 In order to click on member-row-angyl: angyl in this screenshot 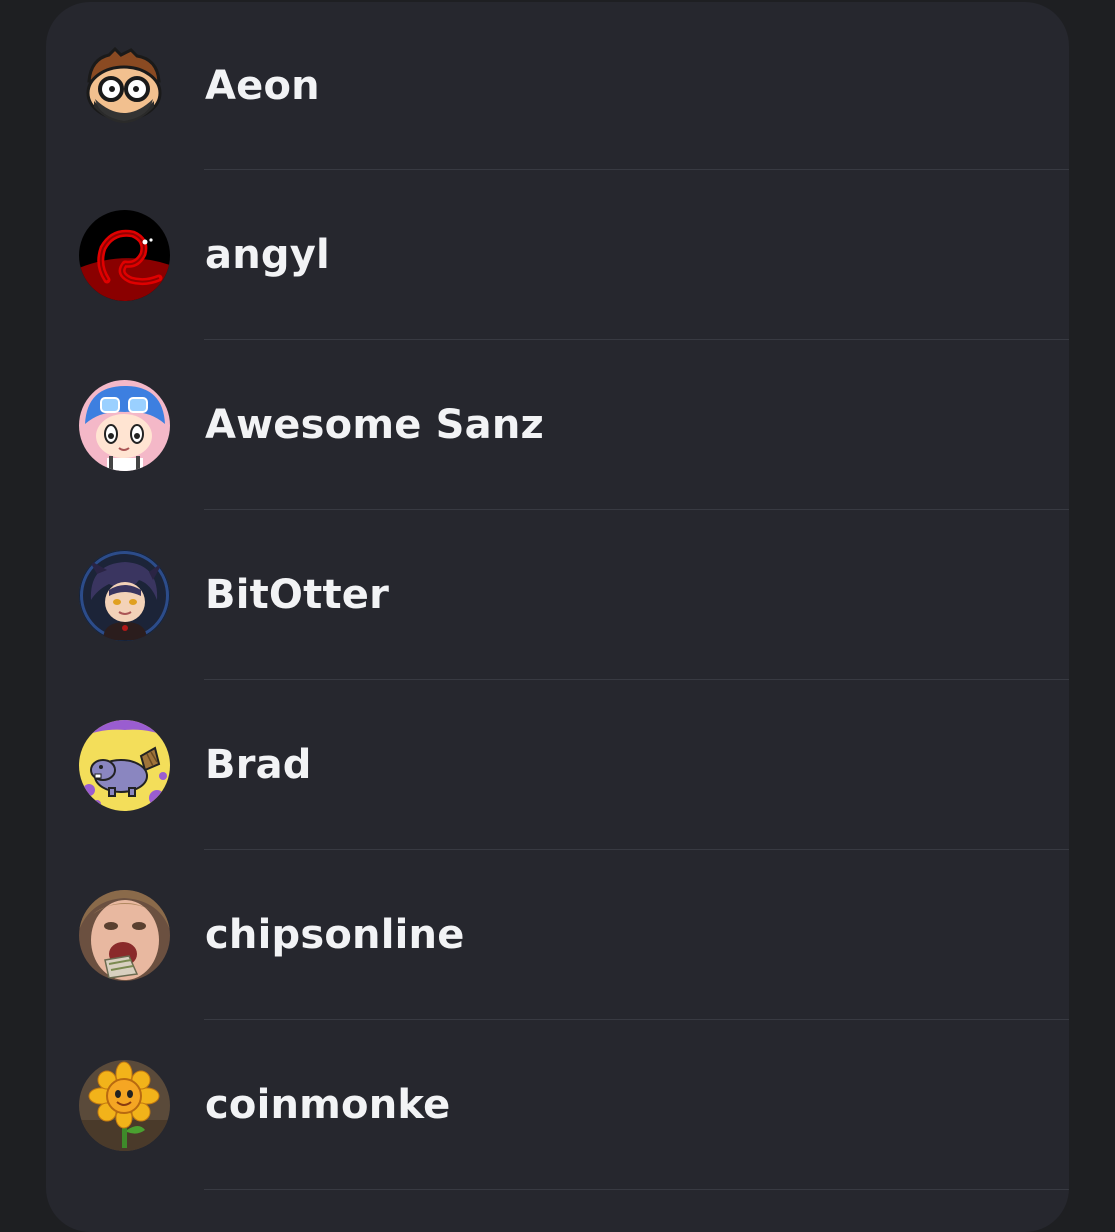, I will do `click(557, 255)`.